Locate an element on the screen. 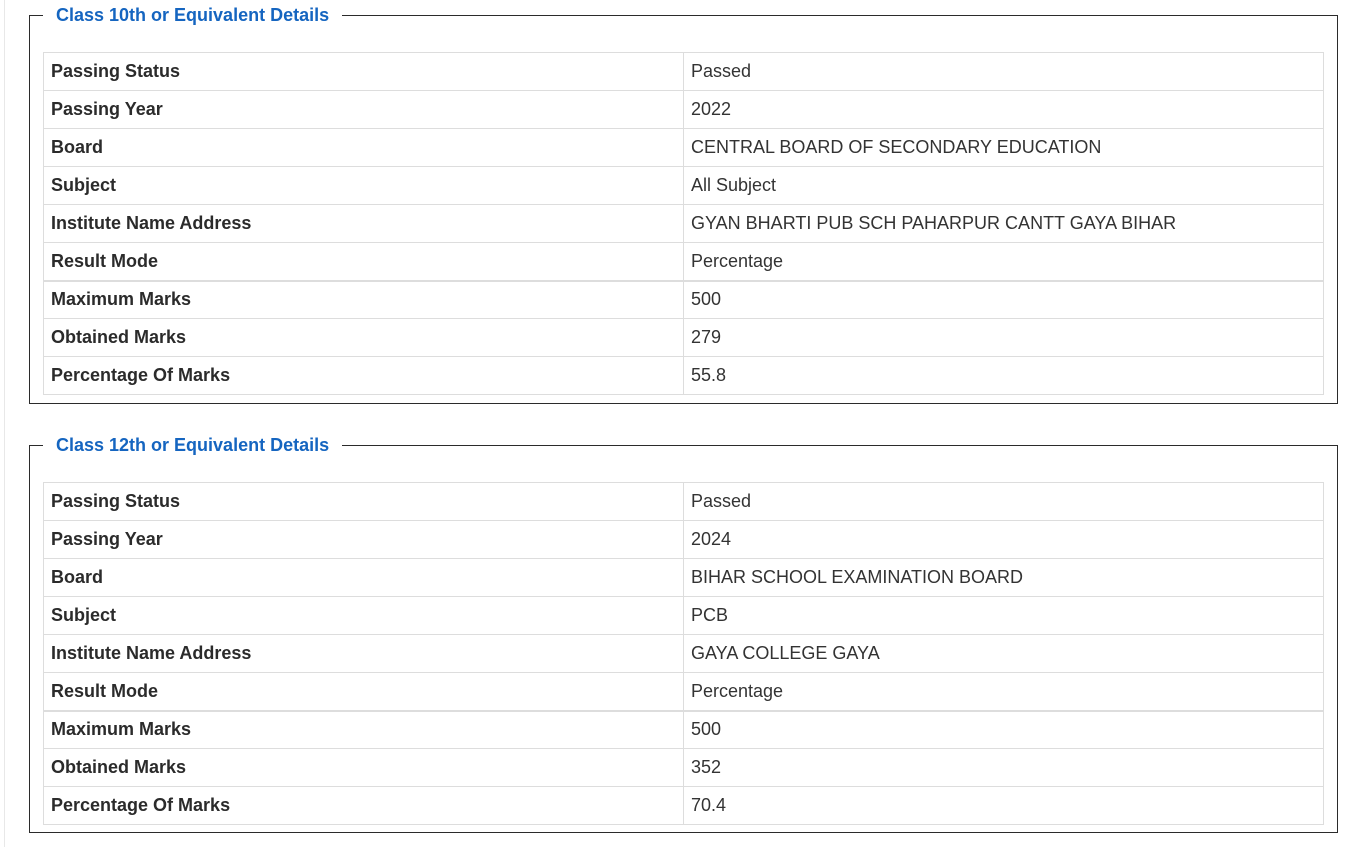 The image size is (1356, 847). table-row: Passing Year 2024 is located at coordinates (683, 539).